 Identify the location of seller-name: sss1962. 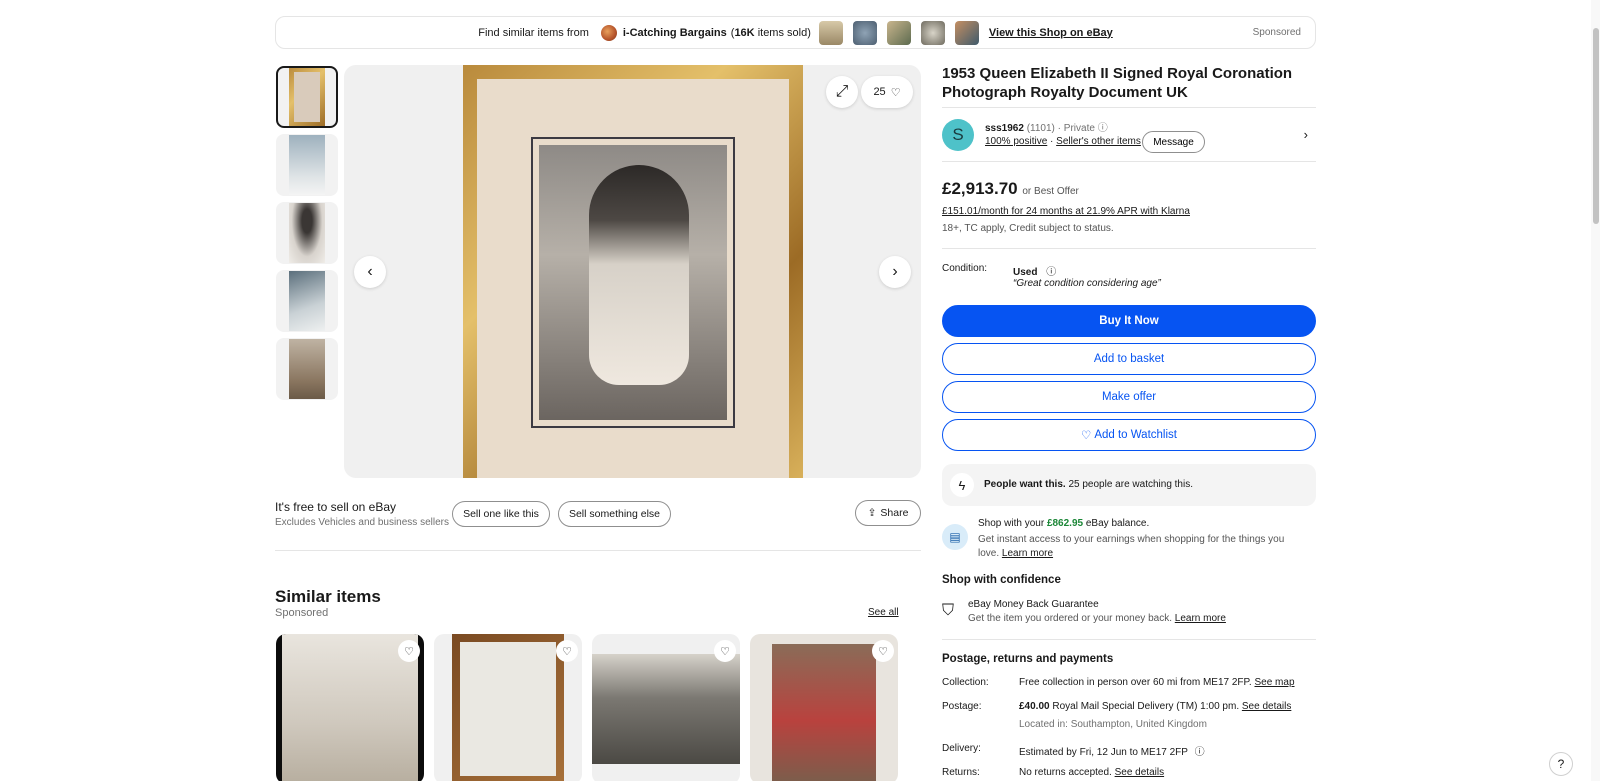
(1004, 128).